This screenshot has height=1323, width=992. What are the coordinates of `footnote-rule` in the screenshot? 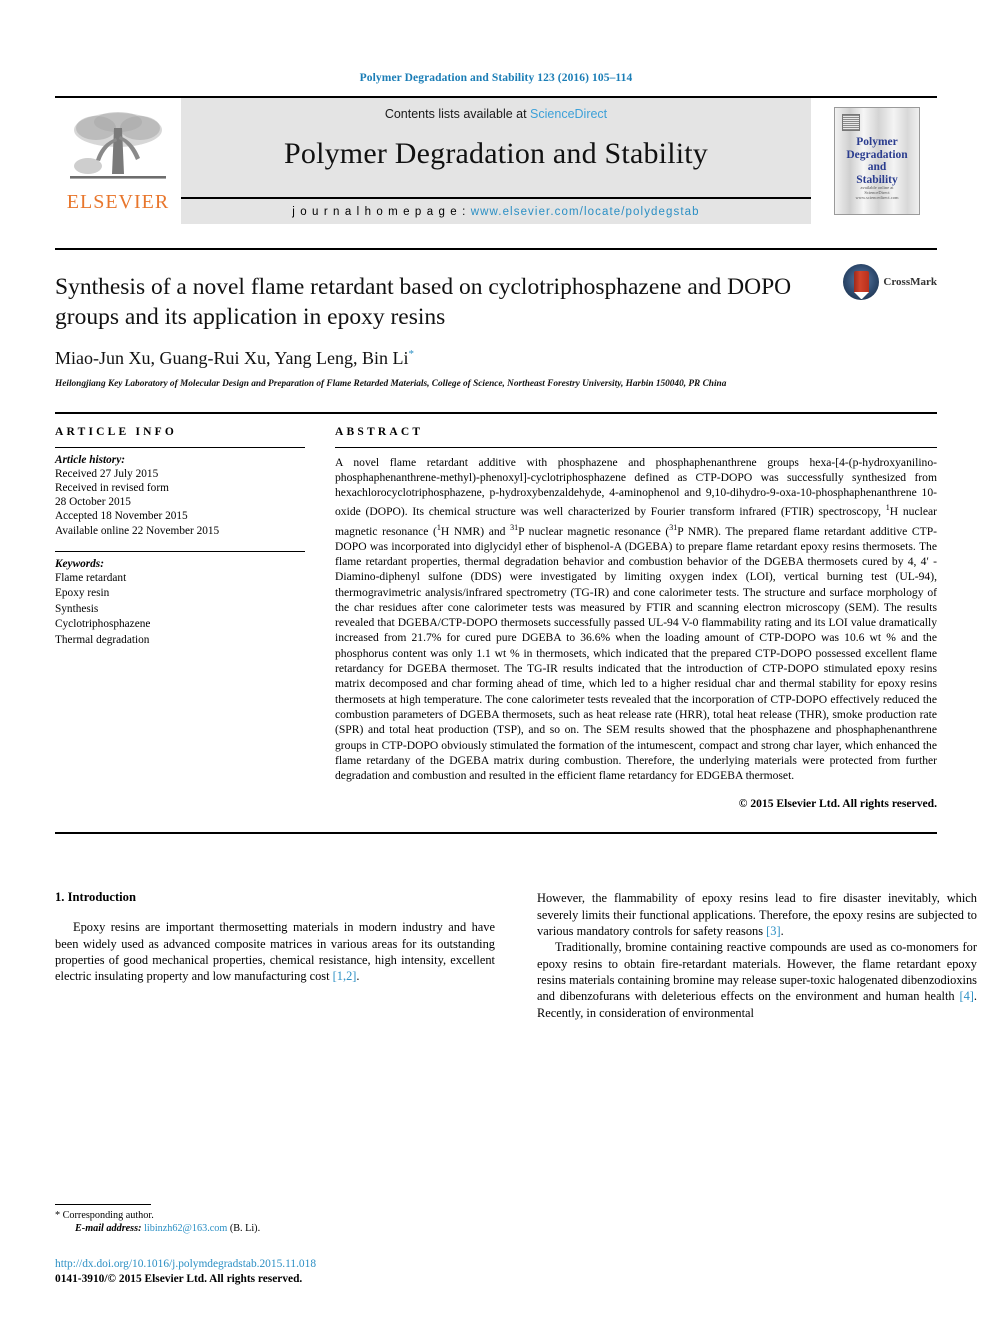 It's located at (103, 1204).